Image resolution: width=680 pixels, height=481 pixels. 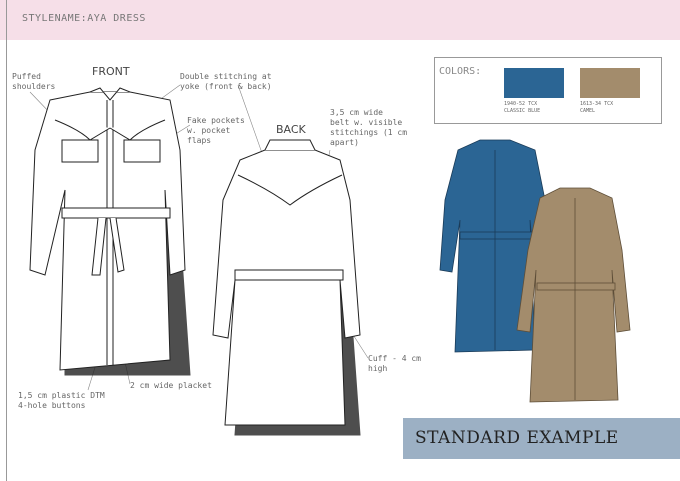 I want to click on swatch-classic-blue-label: 1940-52 TCX CLASSIC BLUE, so click(x=522, y=107).